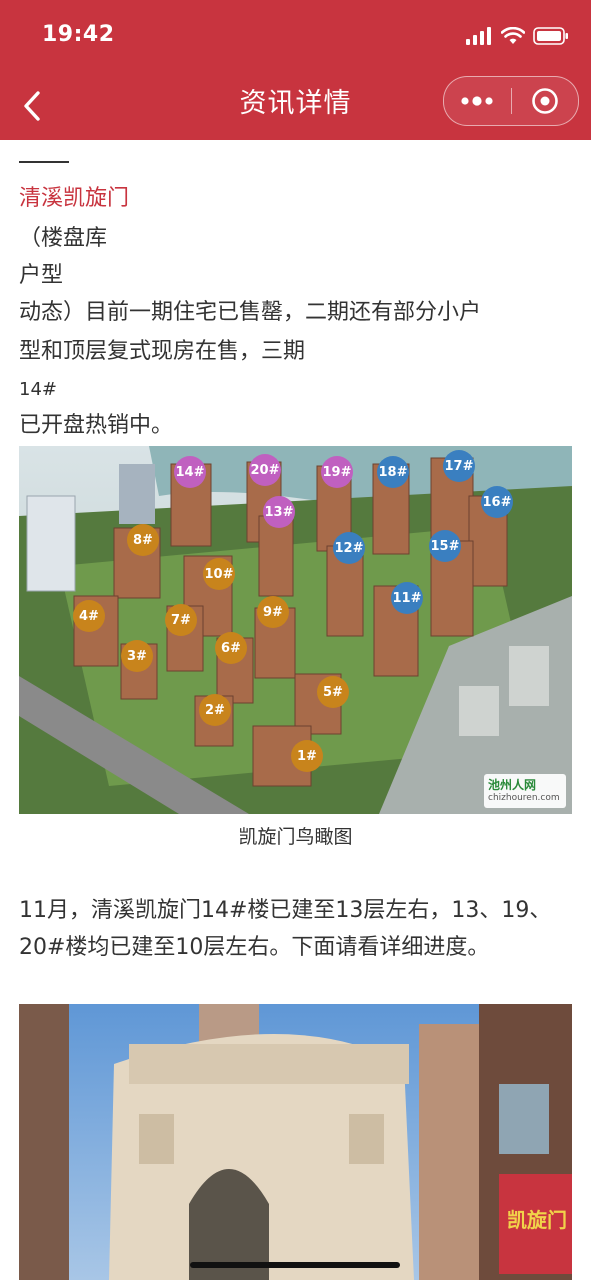  I want to click on image-caption: 凯旋门鸟瞰图, so click(295, 837).